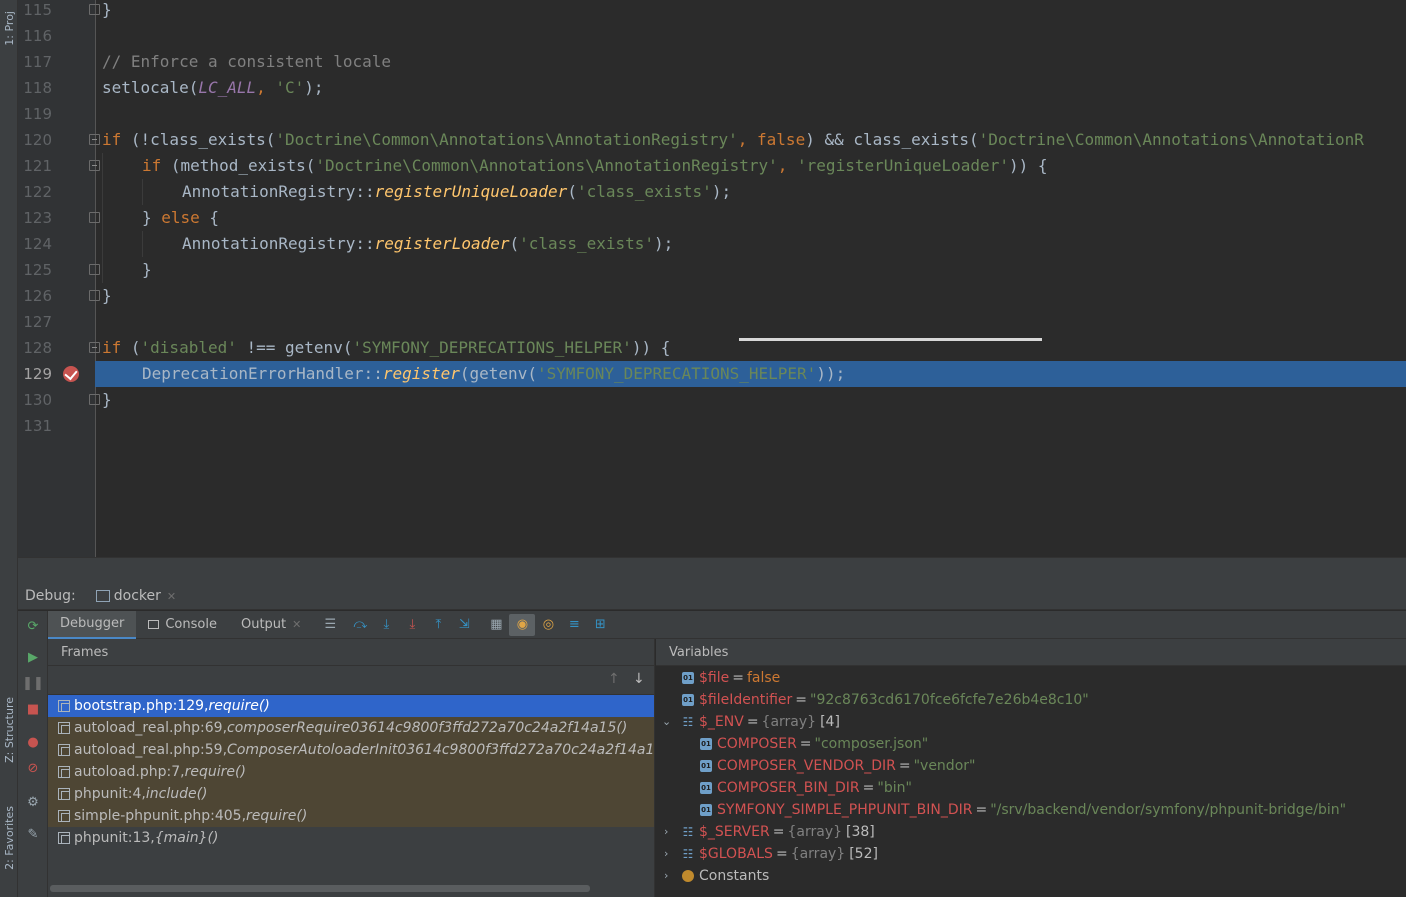 Image resolution: width=1406 pixels, height=897 pixels. What do you see at coordinates (600, 625) in the screenshot?
I see `restore-layout-icon: ⊞` at bounding box center [600, 625].